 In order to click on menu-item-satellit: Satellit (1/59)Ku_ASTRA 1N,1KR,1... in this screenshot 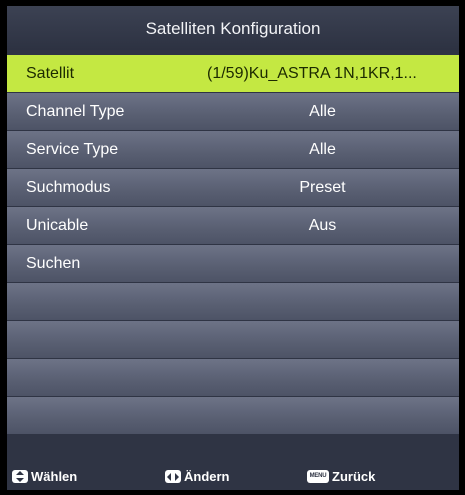, I will do `click(233, 73)`.